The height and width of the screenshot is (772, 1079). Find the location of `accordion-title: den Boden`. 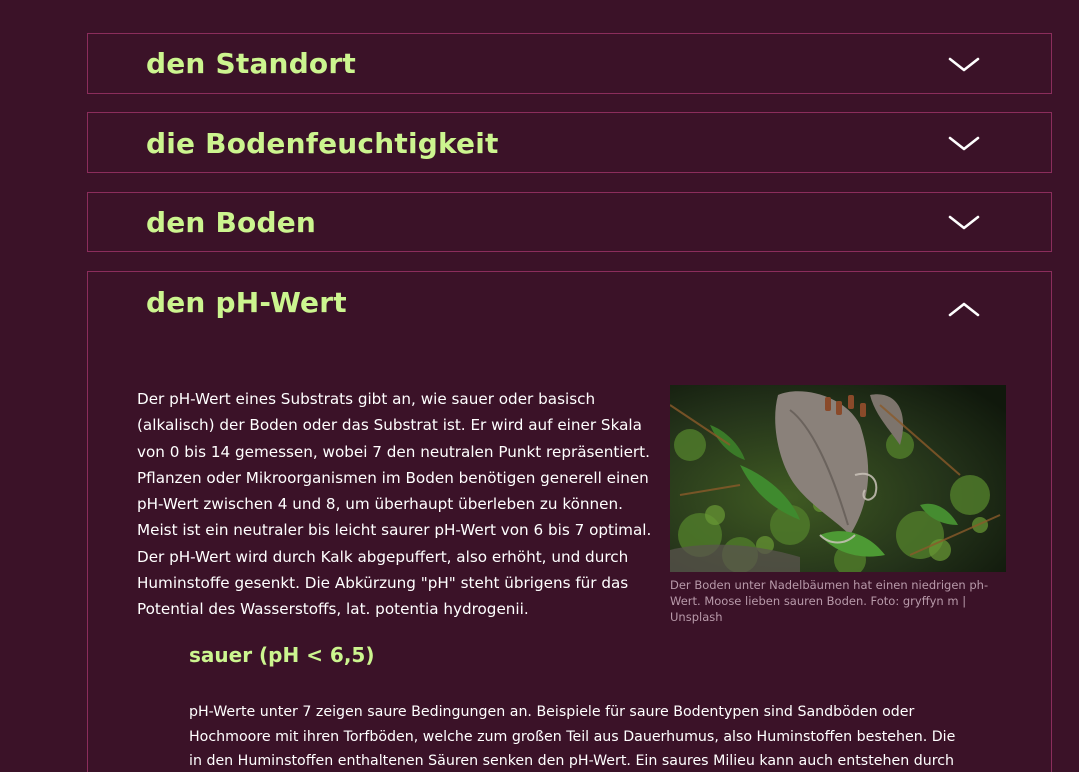

accordion-title: den Boden is located at coordinates (231, 222).